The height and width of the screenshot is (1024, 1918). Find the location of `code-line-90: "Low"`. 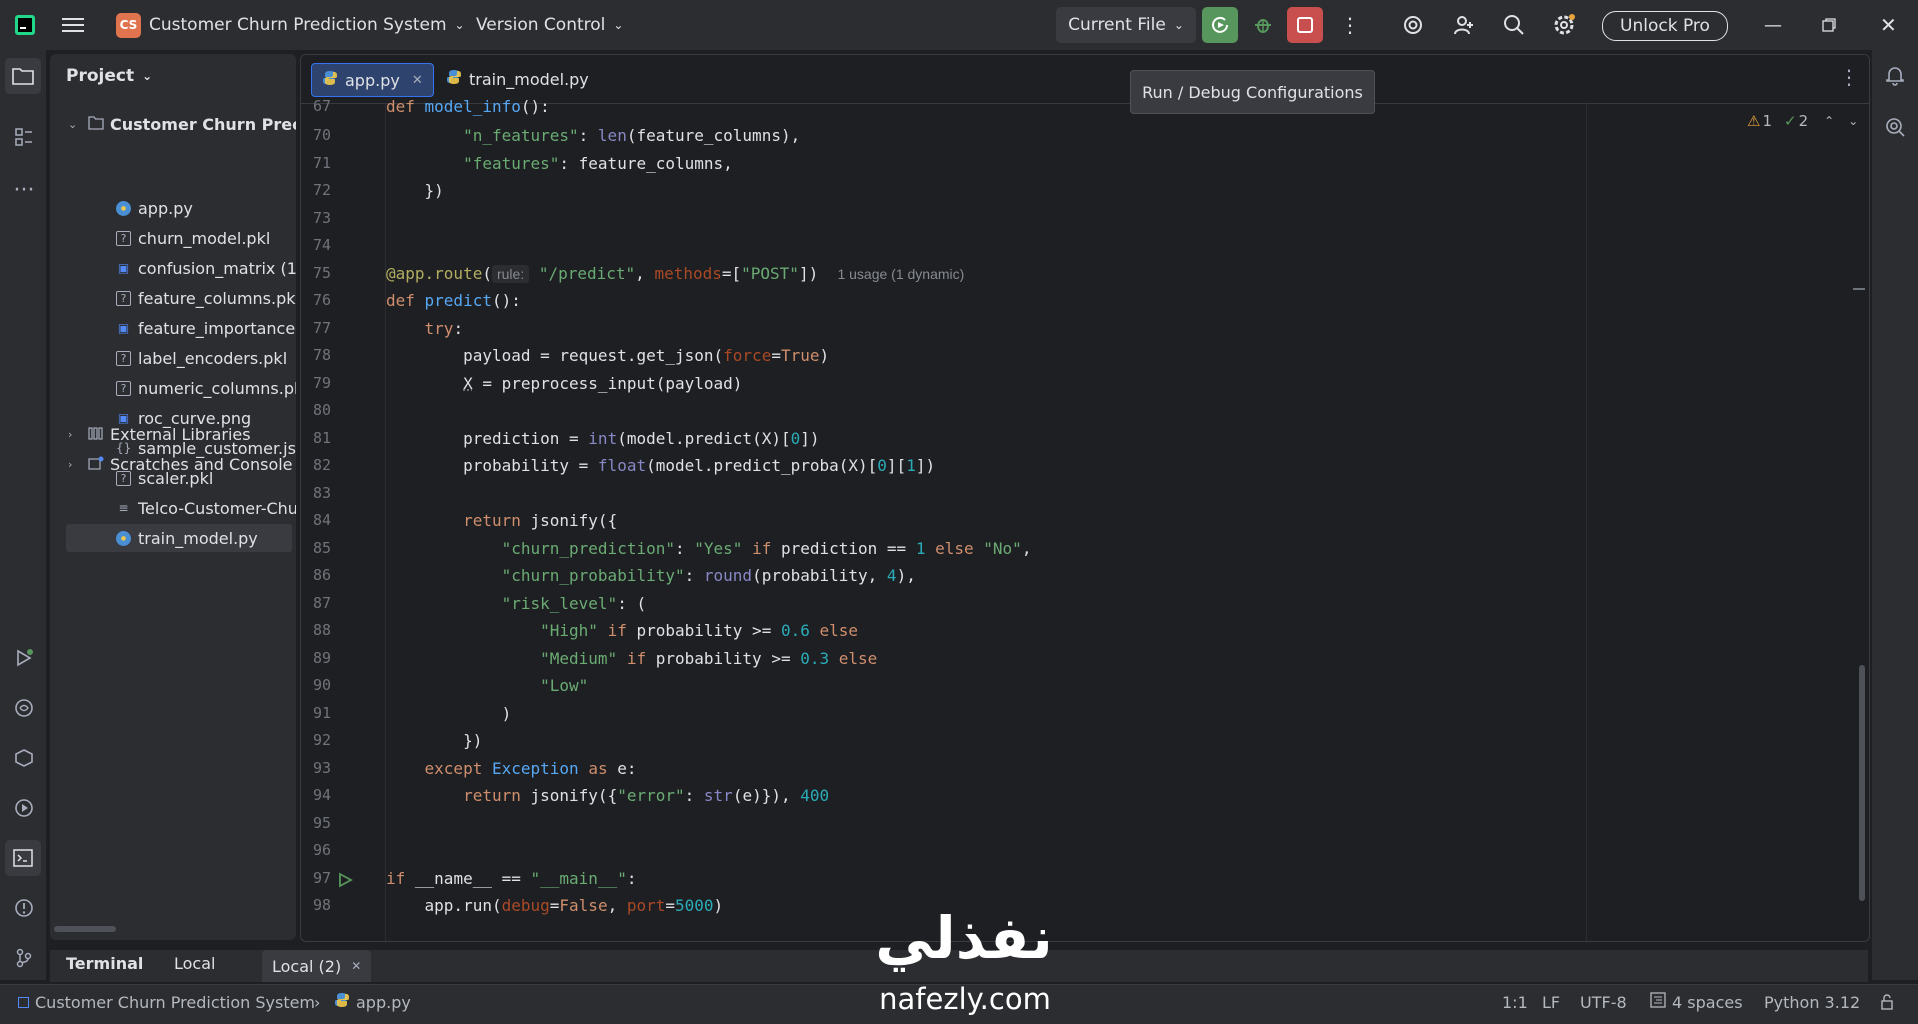

code-line-90: "Low" is located at coordinates (1085, 689).